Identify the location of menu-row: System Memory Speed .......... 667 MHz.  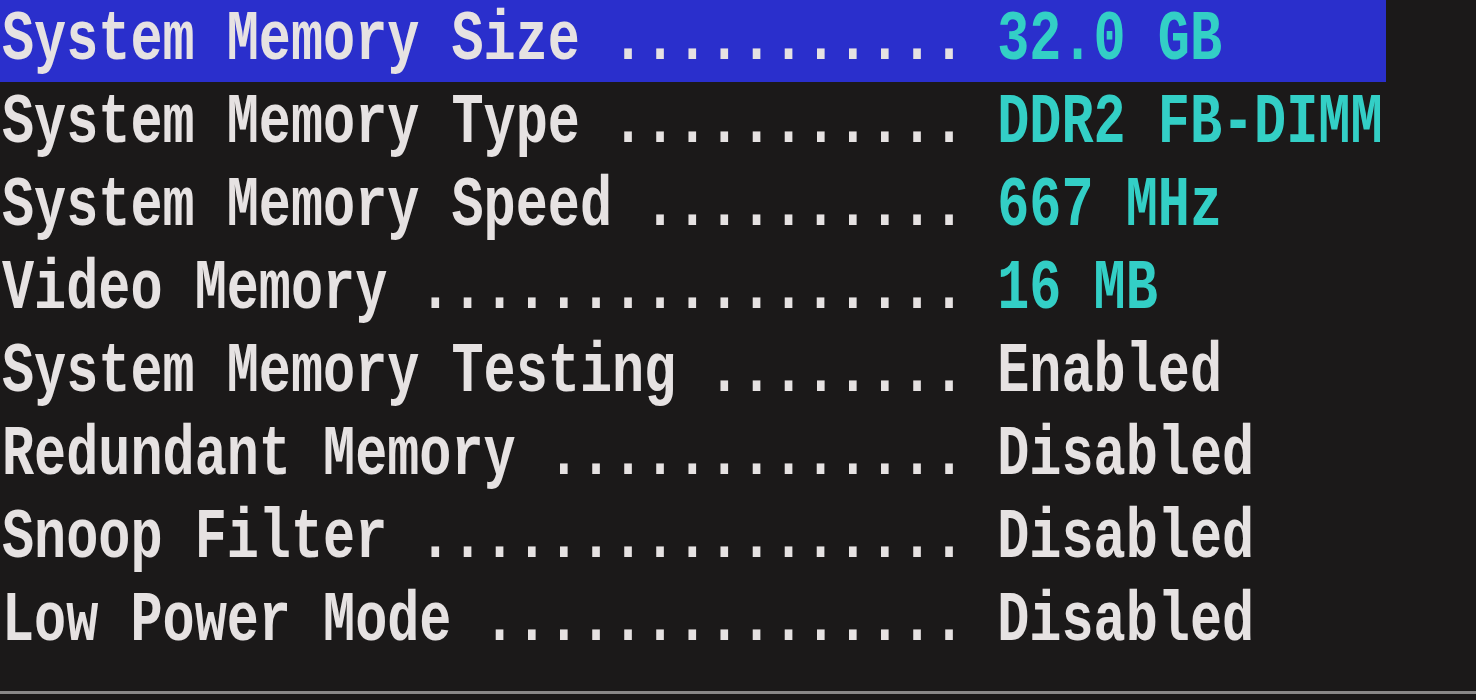
(693, 206).